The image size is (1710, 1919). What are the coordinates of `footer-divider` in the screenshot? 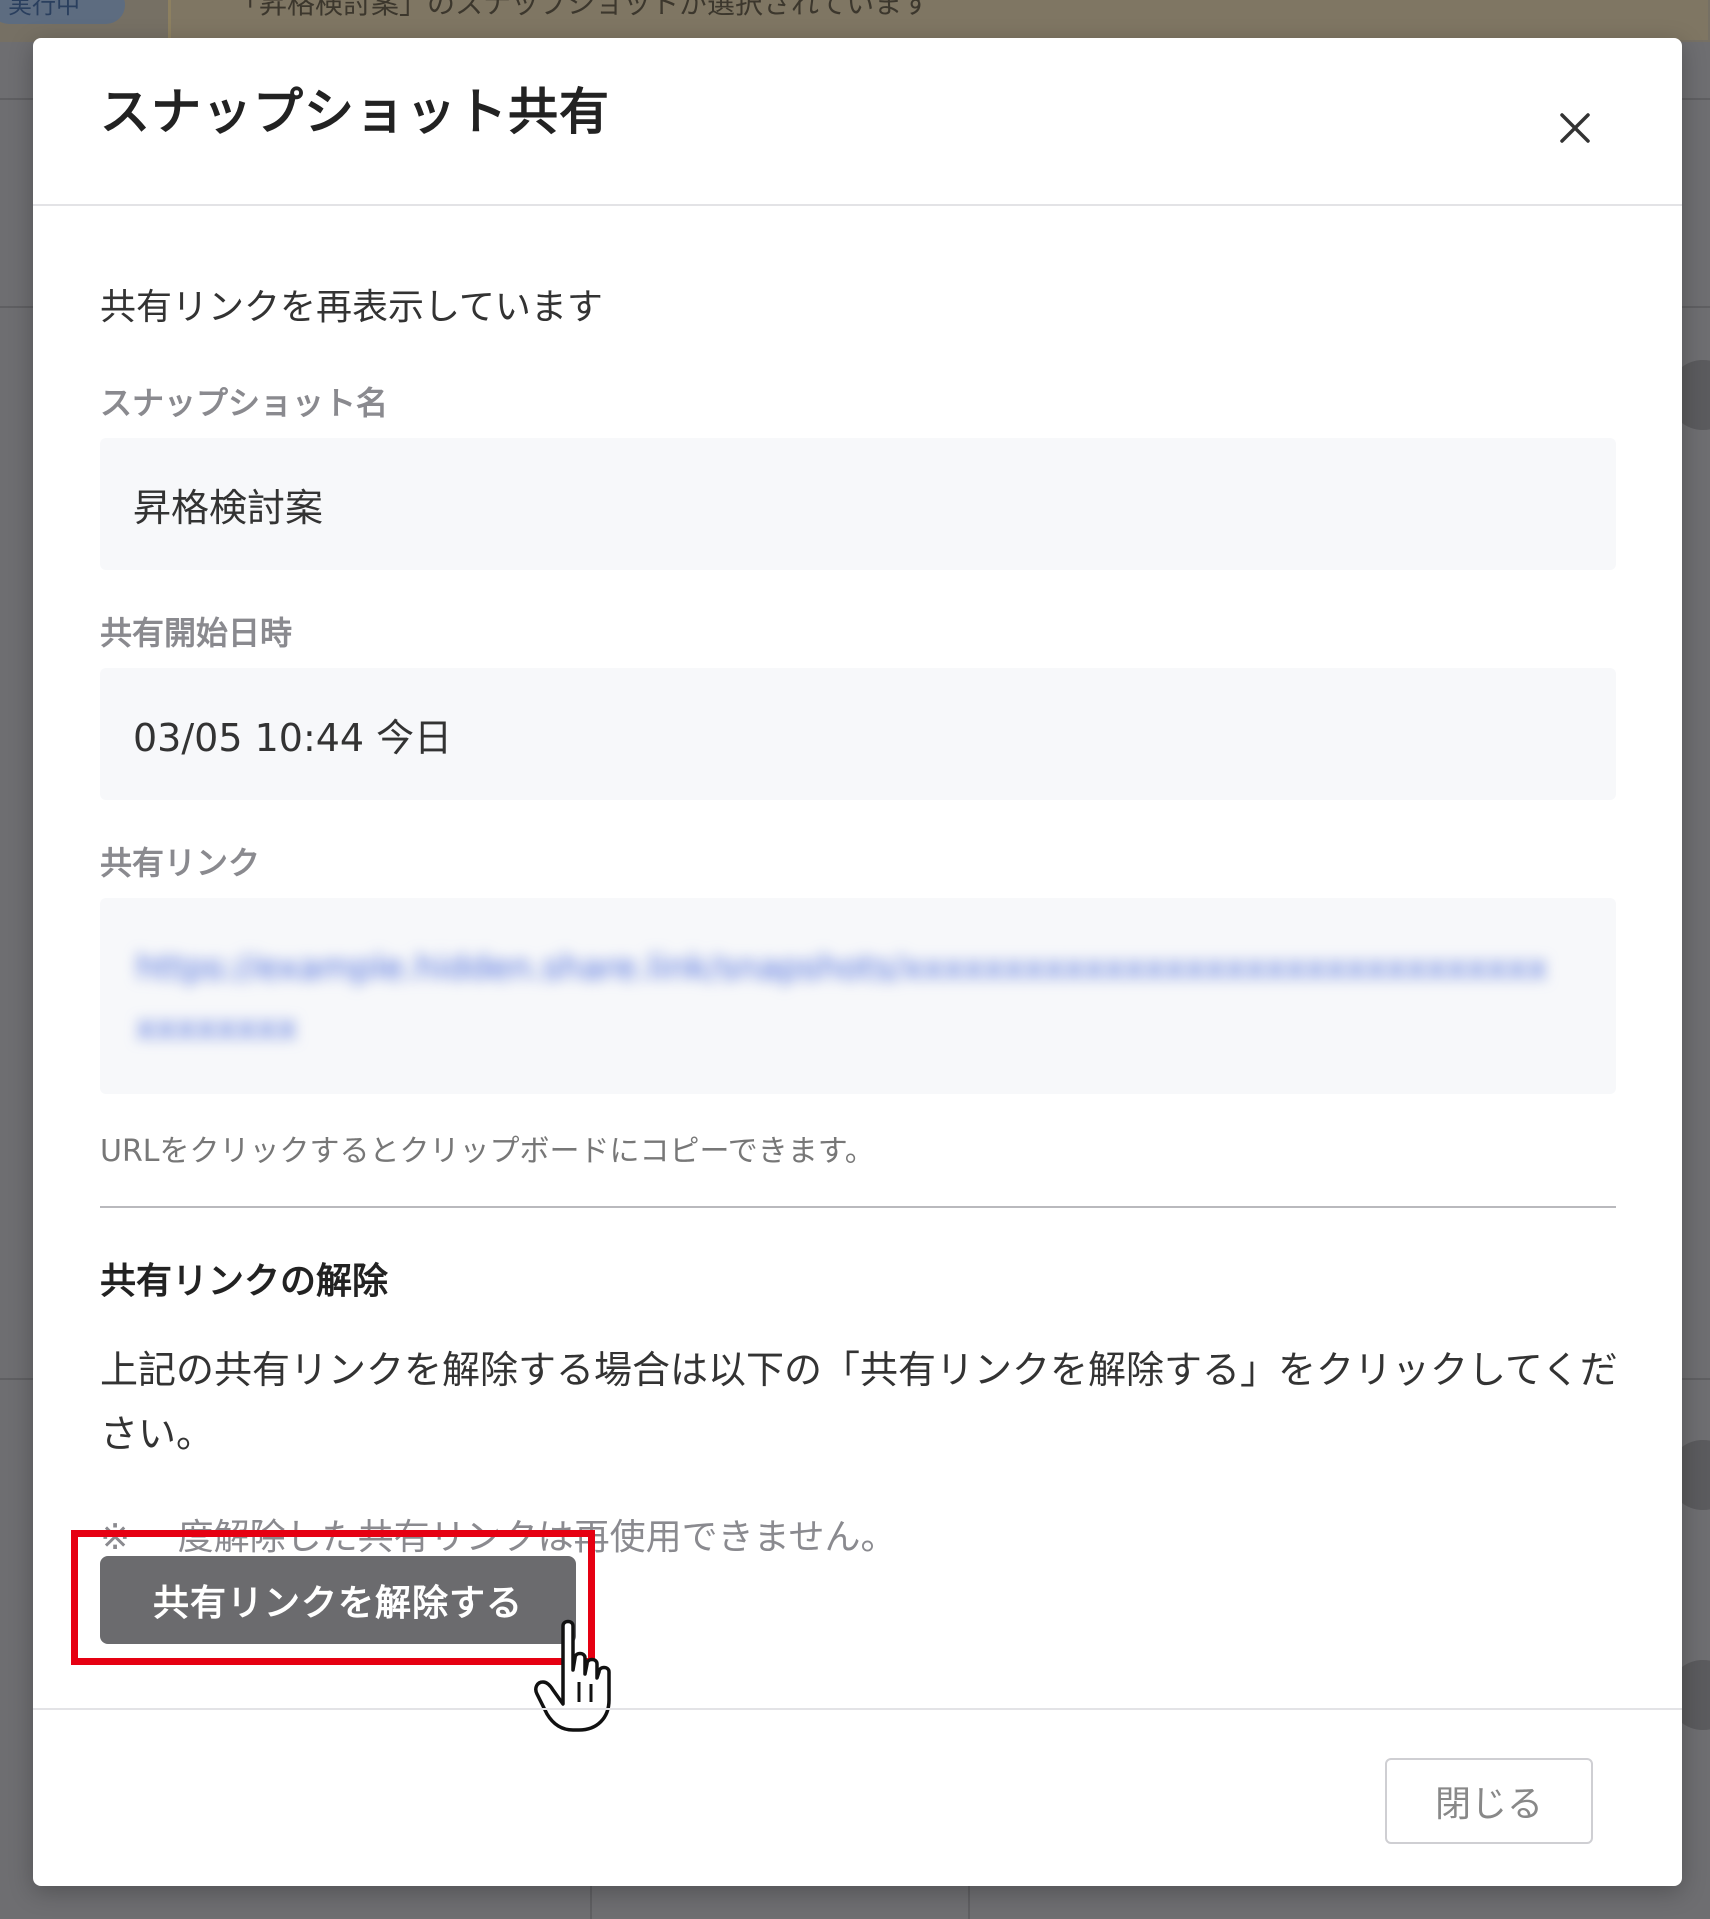 It's located at (857, 1709).